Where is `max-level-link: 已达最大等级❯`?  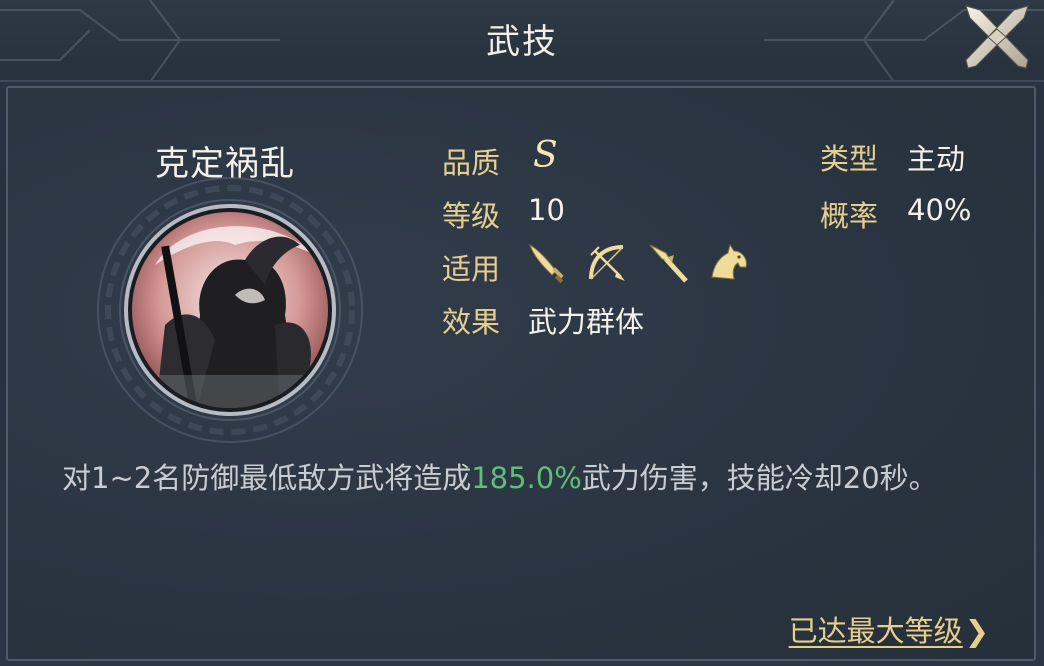 max-level-link: 已达最大等级❯ is located at coordinates (889, 629).